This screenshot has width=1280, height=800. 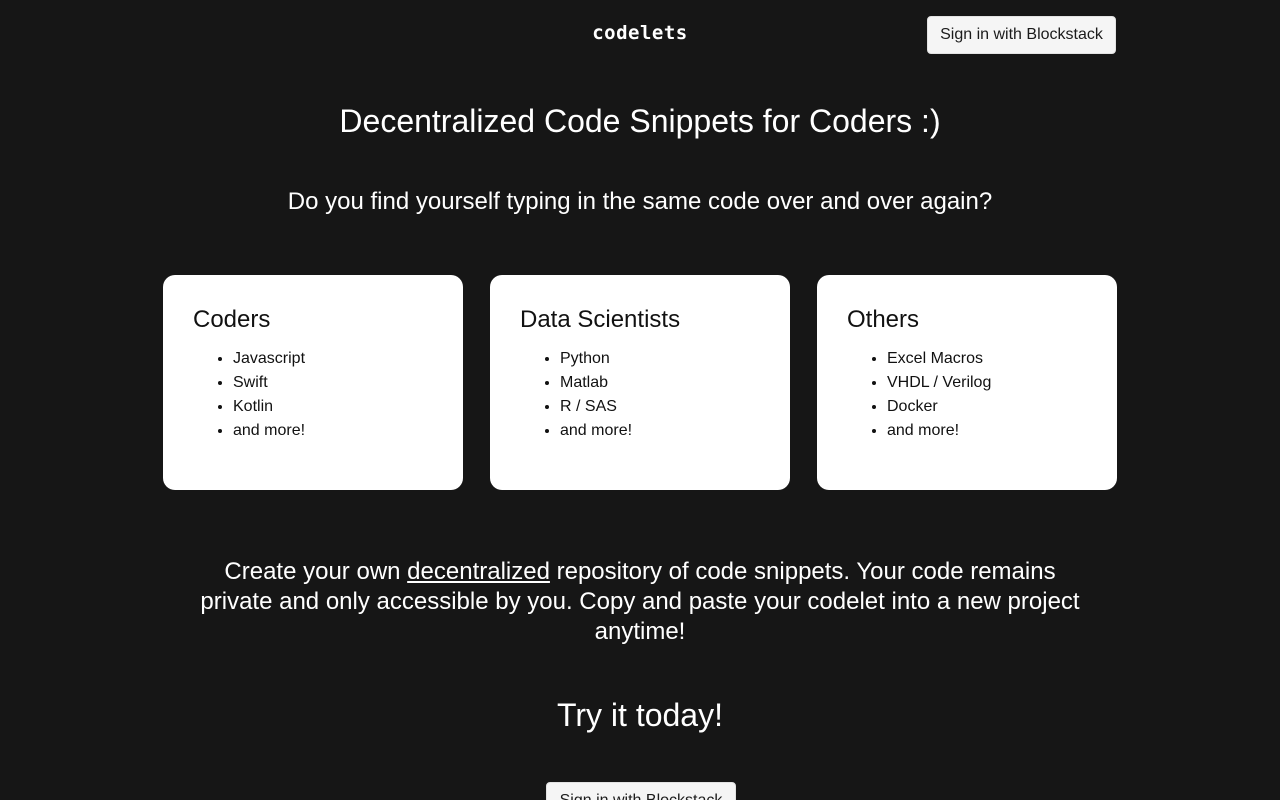 What do you see at coordinates (987, 383) in the screenshot?
I see `list-item: VHDL / Verilog` at bounding box center [987, 383].